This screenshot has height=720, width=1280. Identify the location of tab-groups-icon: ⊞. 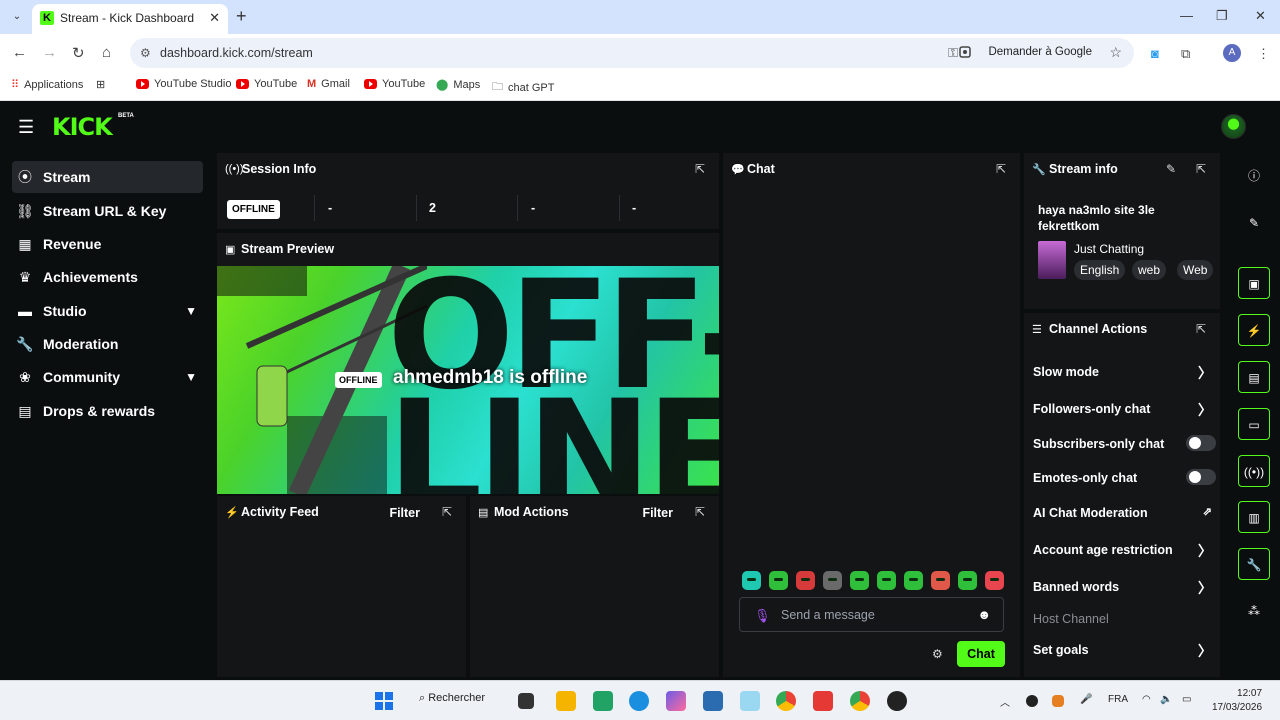
(100, 84).